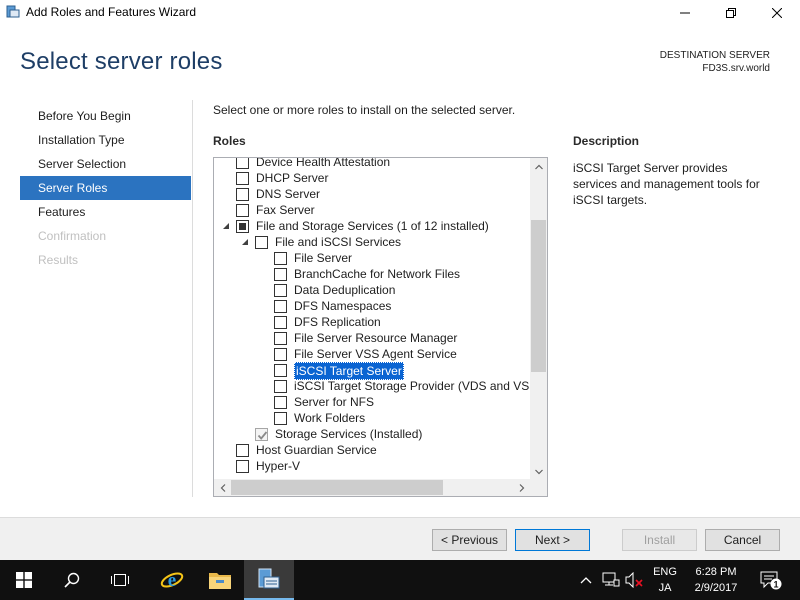  I want to click on role-row: File Server, so click(372, 258).